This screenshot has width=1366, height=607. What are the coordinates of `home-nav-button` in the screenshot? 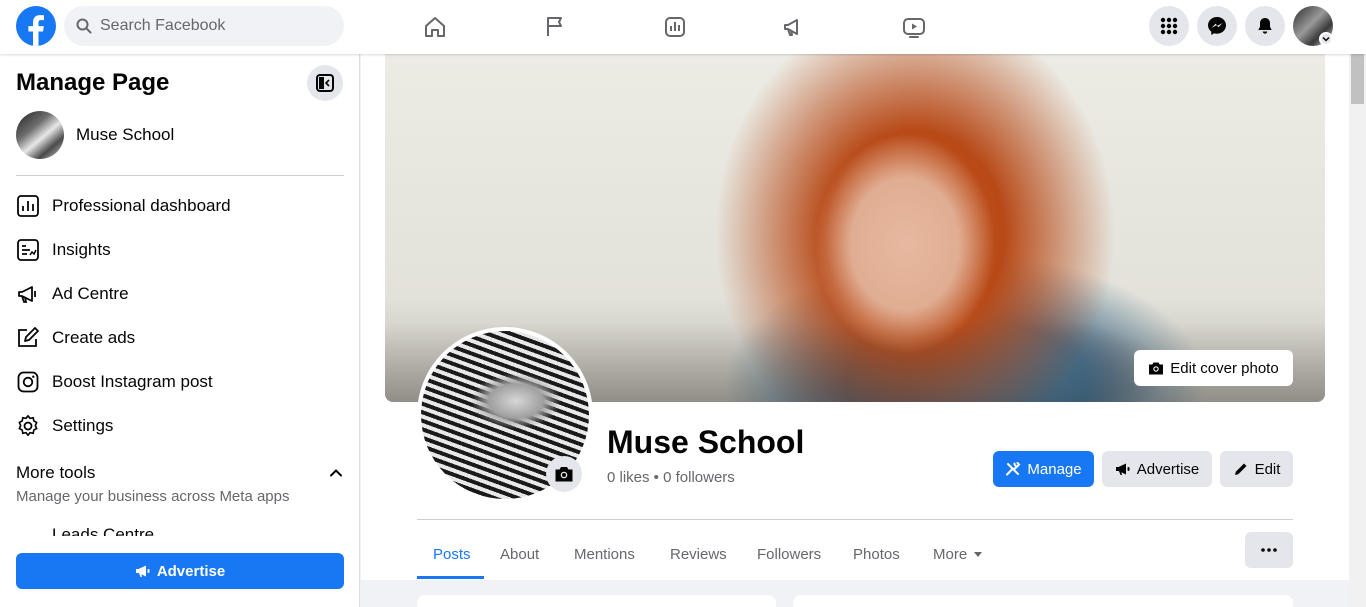 It's located at (435, 27).